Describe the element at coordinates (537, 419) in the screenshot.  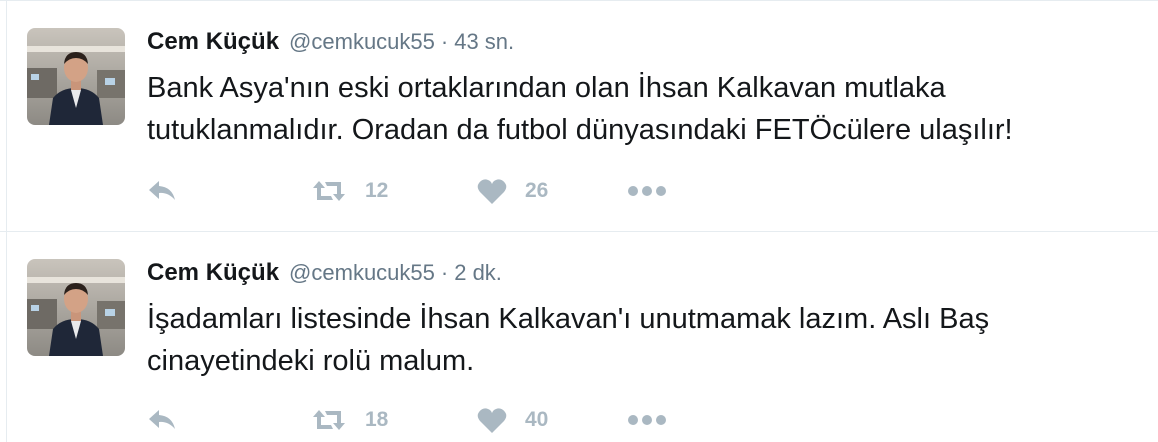
I see `like-count: 40` at that location.